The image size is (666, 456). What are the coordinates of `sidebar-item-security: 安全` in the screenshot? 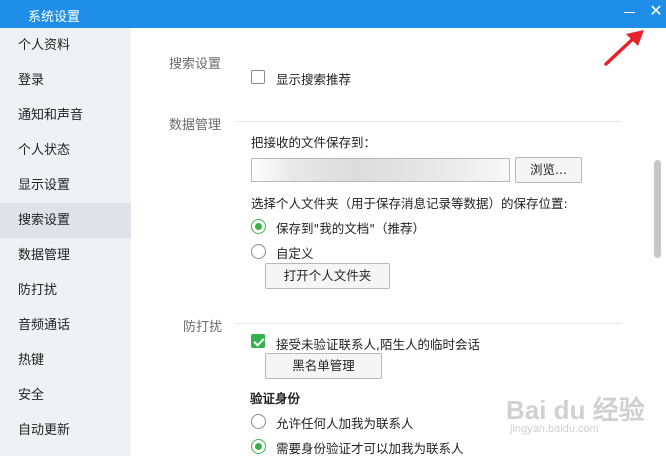 It's located at (65, 395).